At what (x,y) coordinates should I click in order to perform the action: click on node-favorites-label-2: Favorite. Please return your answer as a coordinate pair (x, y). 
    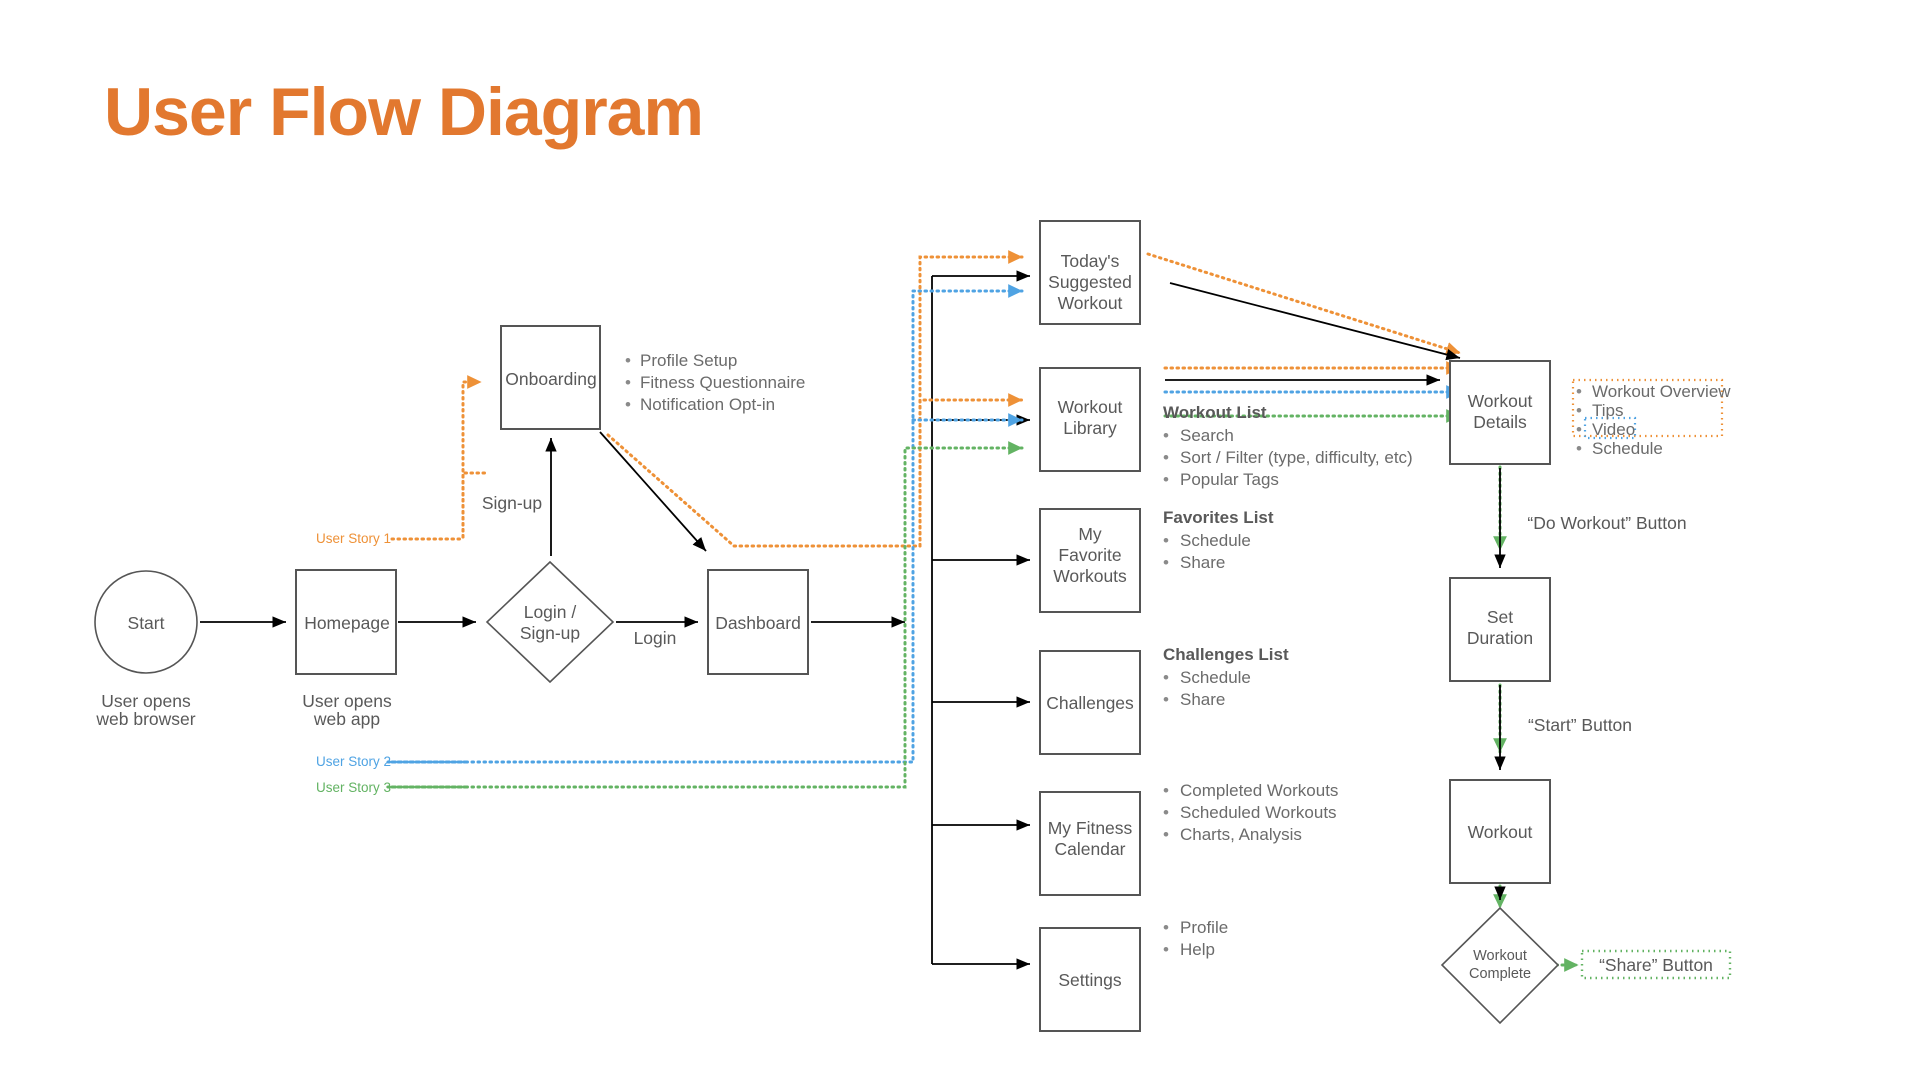
    Looking at the image, I should click on (1089, 555).